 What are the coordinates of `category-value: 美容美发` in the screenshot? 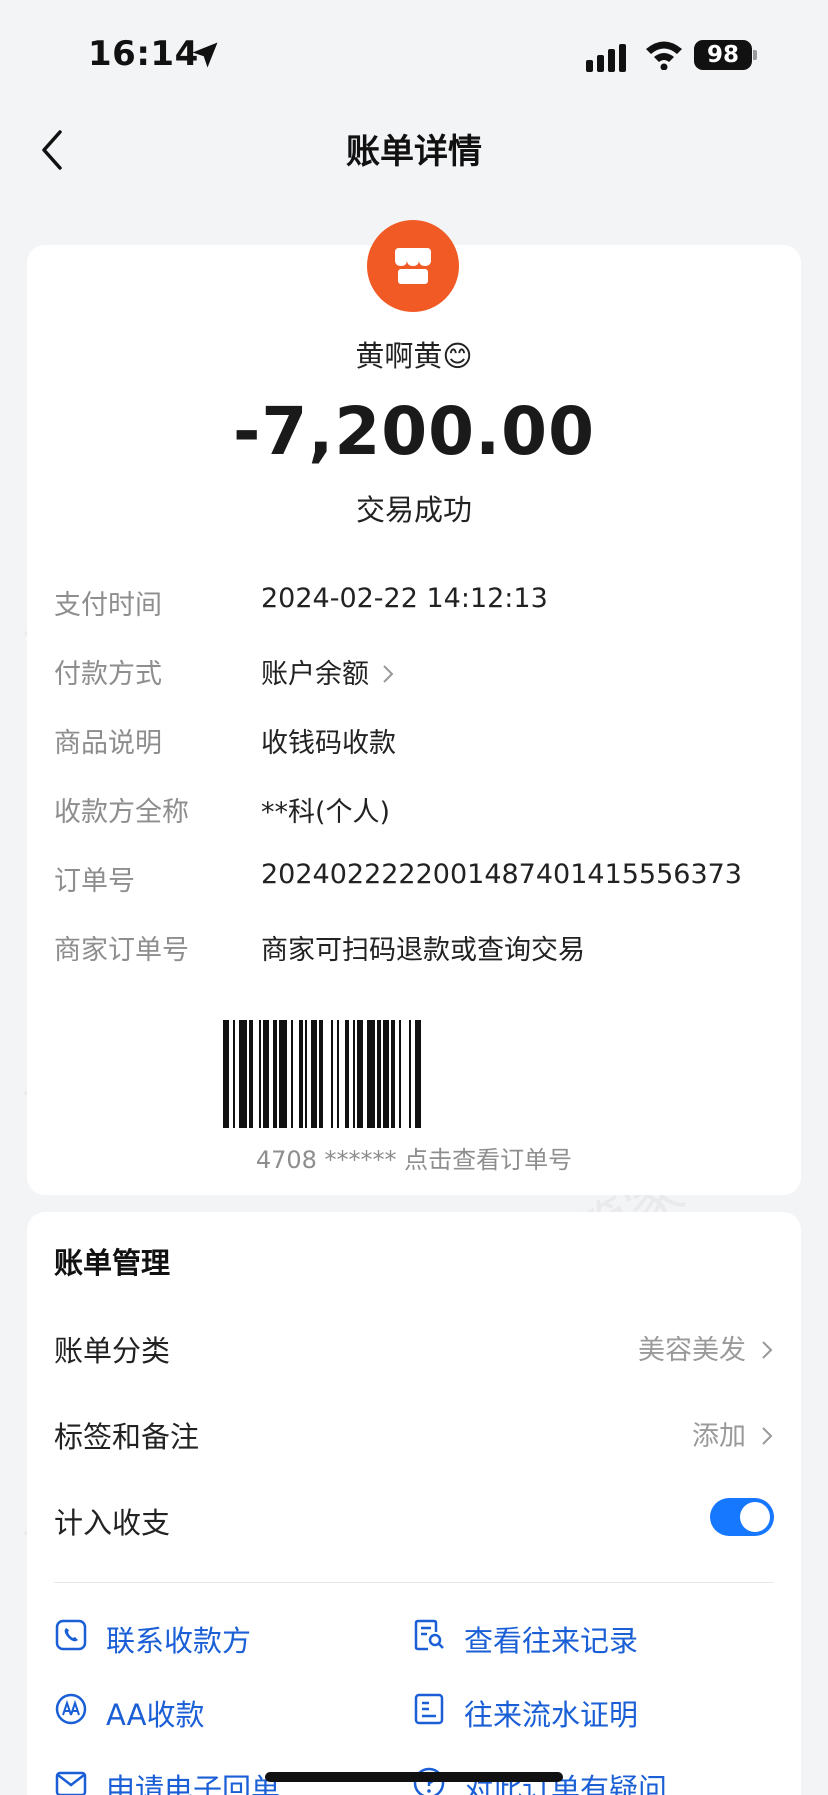 It's located at (706, 1347).